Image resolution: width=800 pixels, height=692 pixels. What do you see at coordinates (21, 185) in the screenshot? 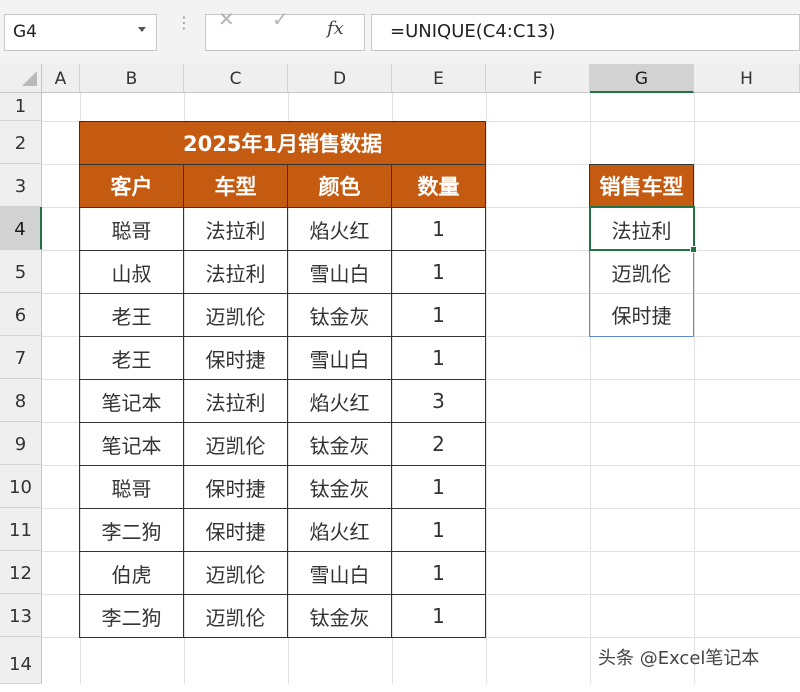
I see `row-header-3: 3` at bounding box center [21, 185].